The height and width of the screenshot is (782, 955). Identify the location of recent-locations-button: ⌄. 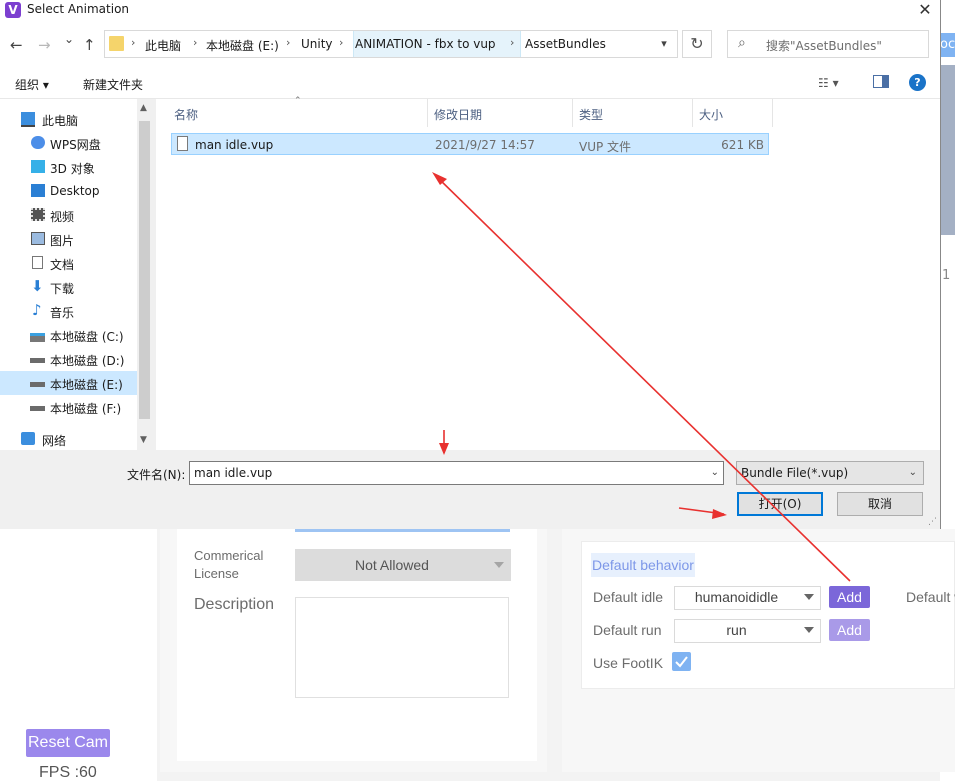
(69, 39).